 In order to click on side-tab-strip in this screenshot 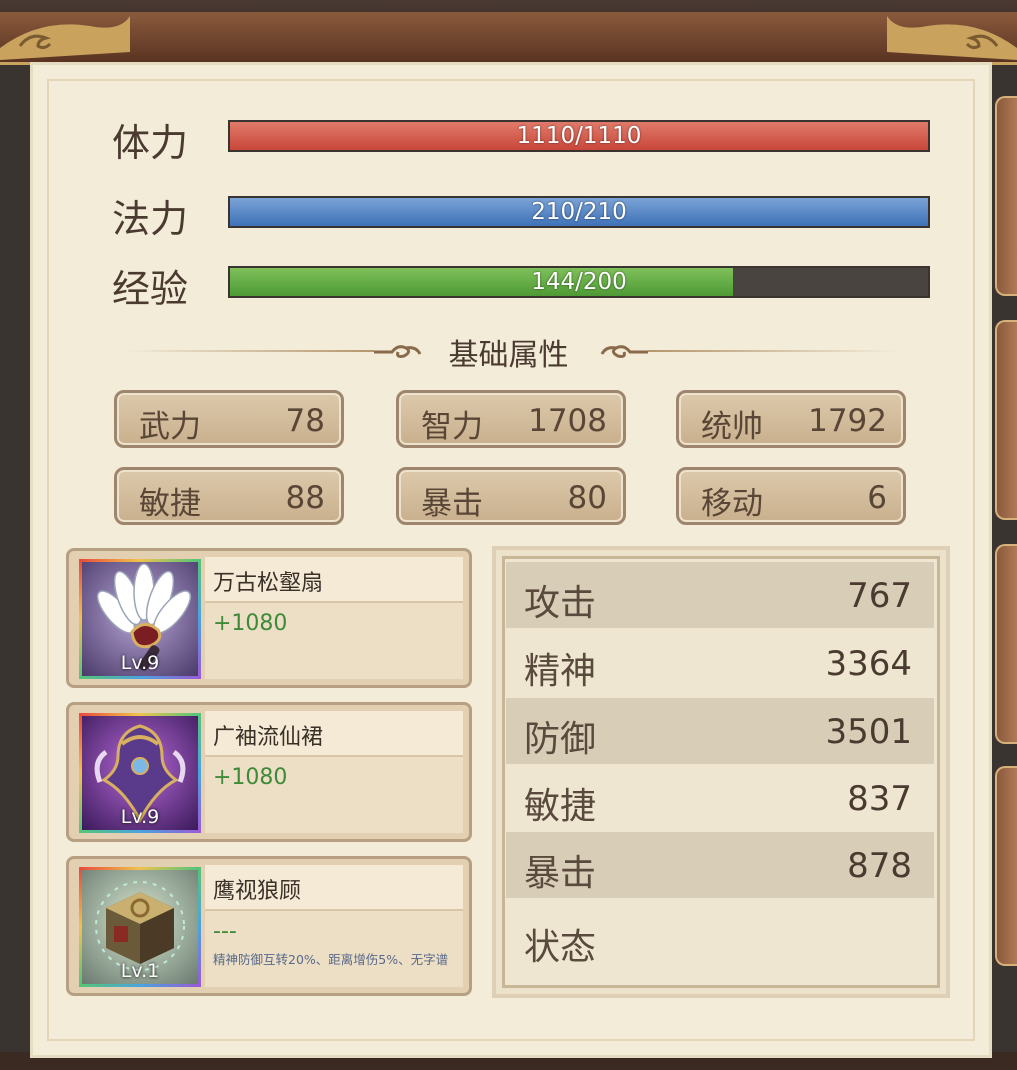, I will do `click(1006, 535)`.